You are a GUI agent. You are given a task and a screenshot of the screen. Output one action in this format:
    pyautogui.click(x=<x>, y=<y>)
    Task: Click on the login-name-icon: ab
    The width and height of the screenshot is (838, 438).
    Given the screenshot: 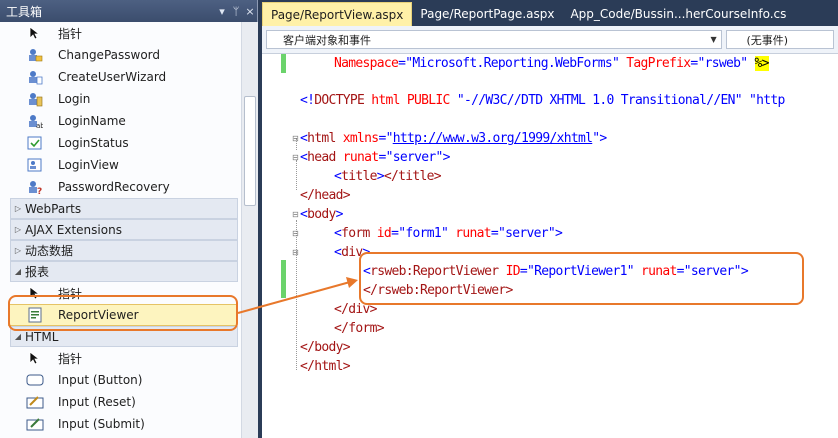 What is the action you would take?
    pyautogui.click(x=35, y=121)
    